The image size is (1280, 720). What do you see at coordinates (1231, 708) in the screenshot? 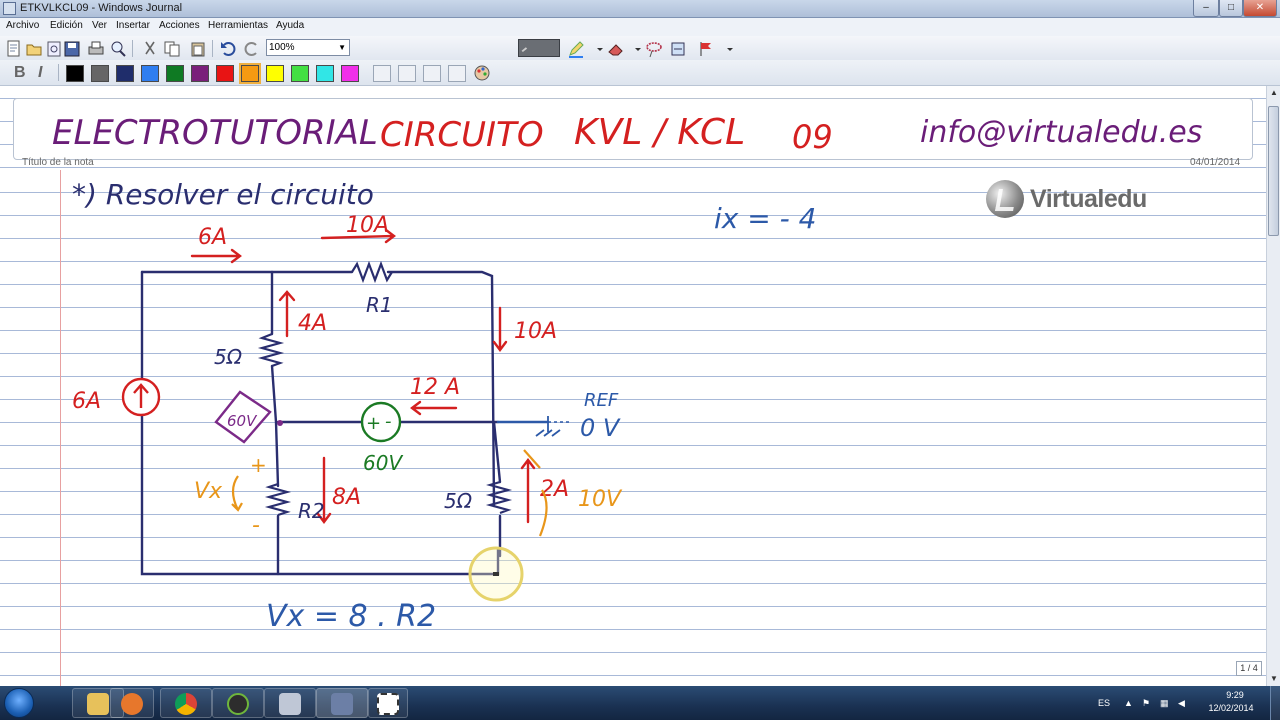
I see `clock-date: 12/02/2014` at bounding box center [1231, 708].